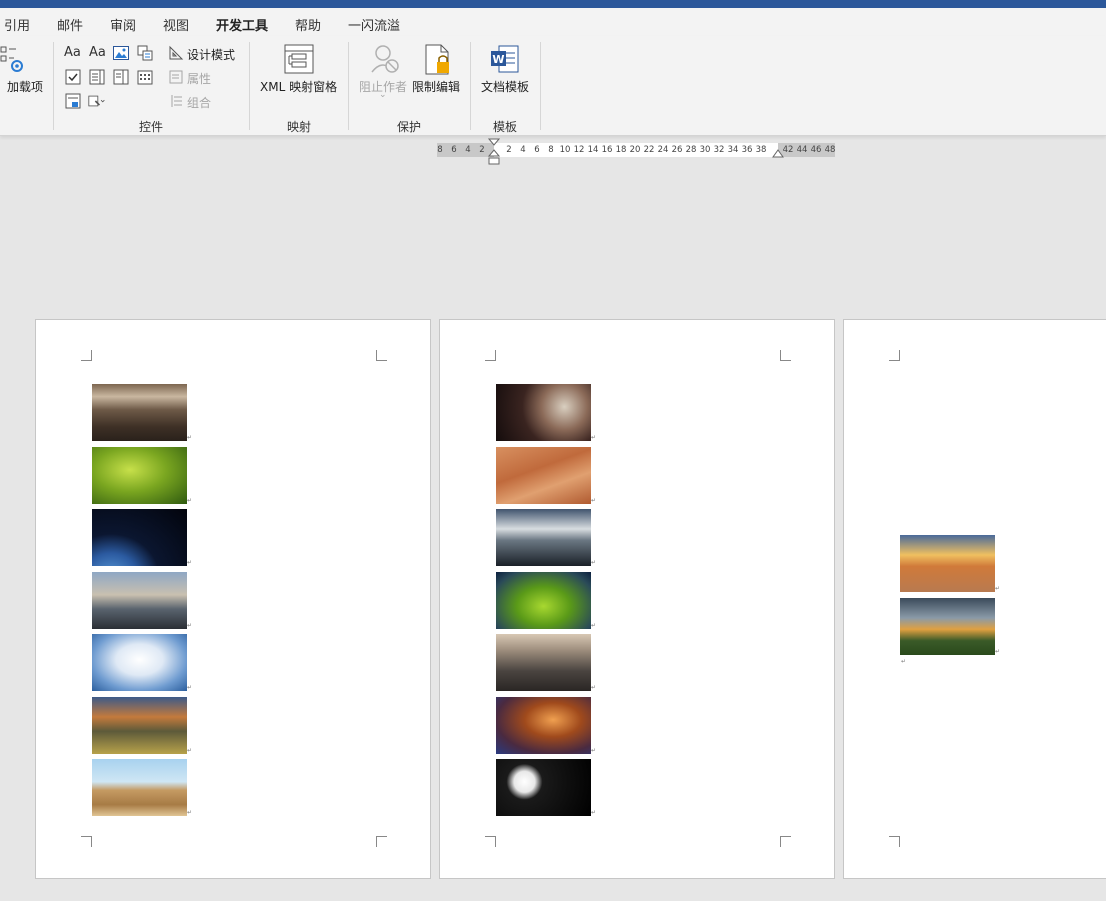 The image size is (1106, 901). What do you see at coordinates (436, 87) in the screenshot?
I see `restrict-editing-label: 限制编辑` at bounding box center [436, 87].